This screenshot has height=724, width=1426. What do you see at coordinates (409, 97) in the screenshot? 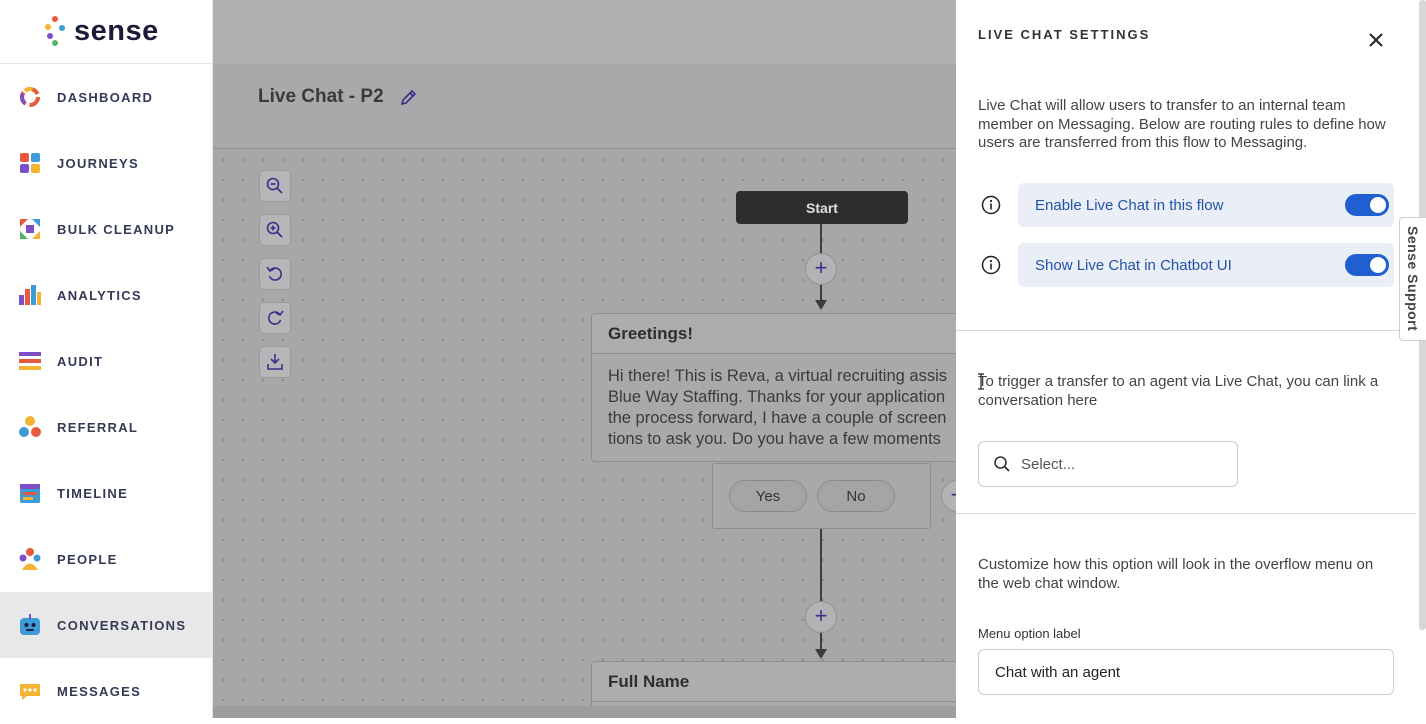
I see `edit-pencil-icon` at bounding box center [409, 97].